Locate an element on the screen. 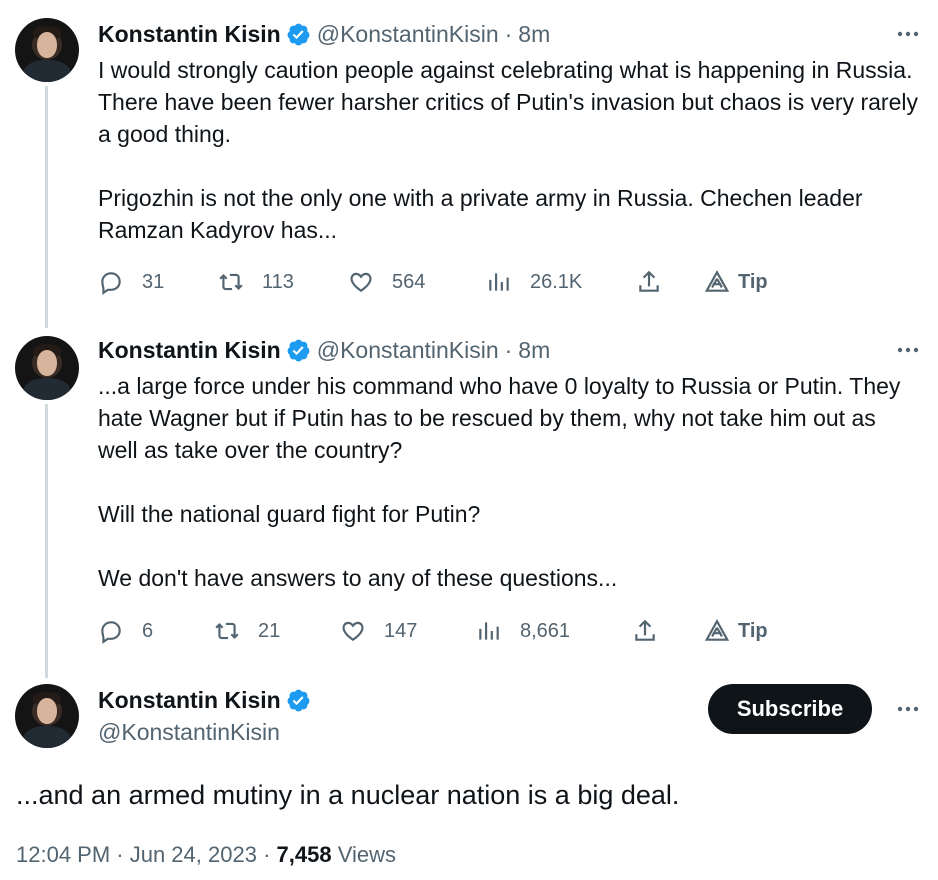  tweet-actions: 31 113 564 26.1K Tip is located at coordinates (438, 282).